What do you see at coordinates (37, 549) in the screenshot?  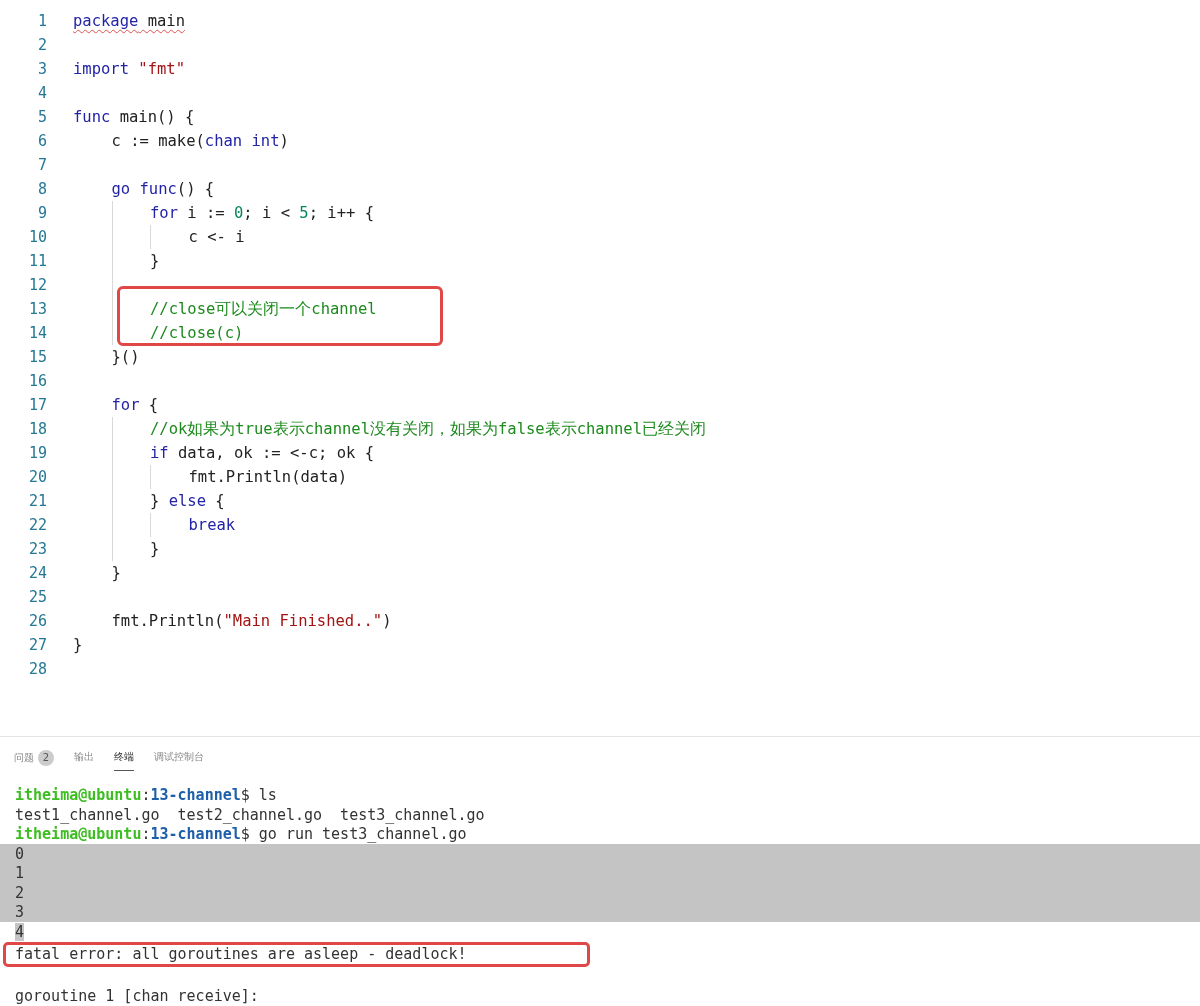 I see `line-number: 23` at bounding box center [37, 549].